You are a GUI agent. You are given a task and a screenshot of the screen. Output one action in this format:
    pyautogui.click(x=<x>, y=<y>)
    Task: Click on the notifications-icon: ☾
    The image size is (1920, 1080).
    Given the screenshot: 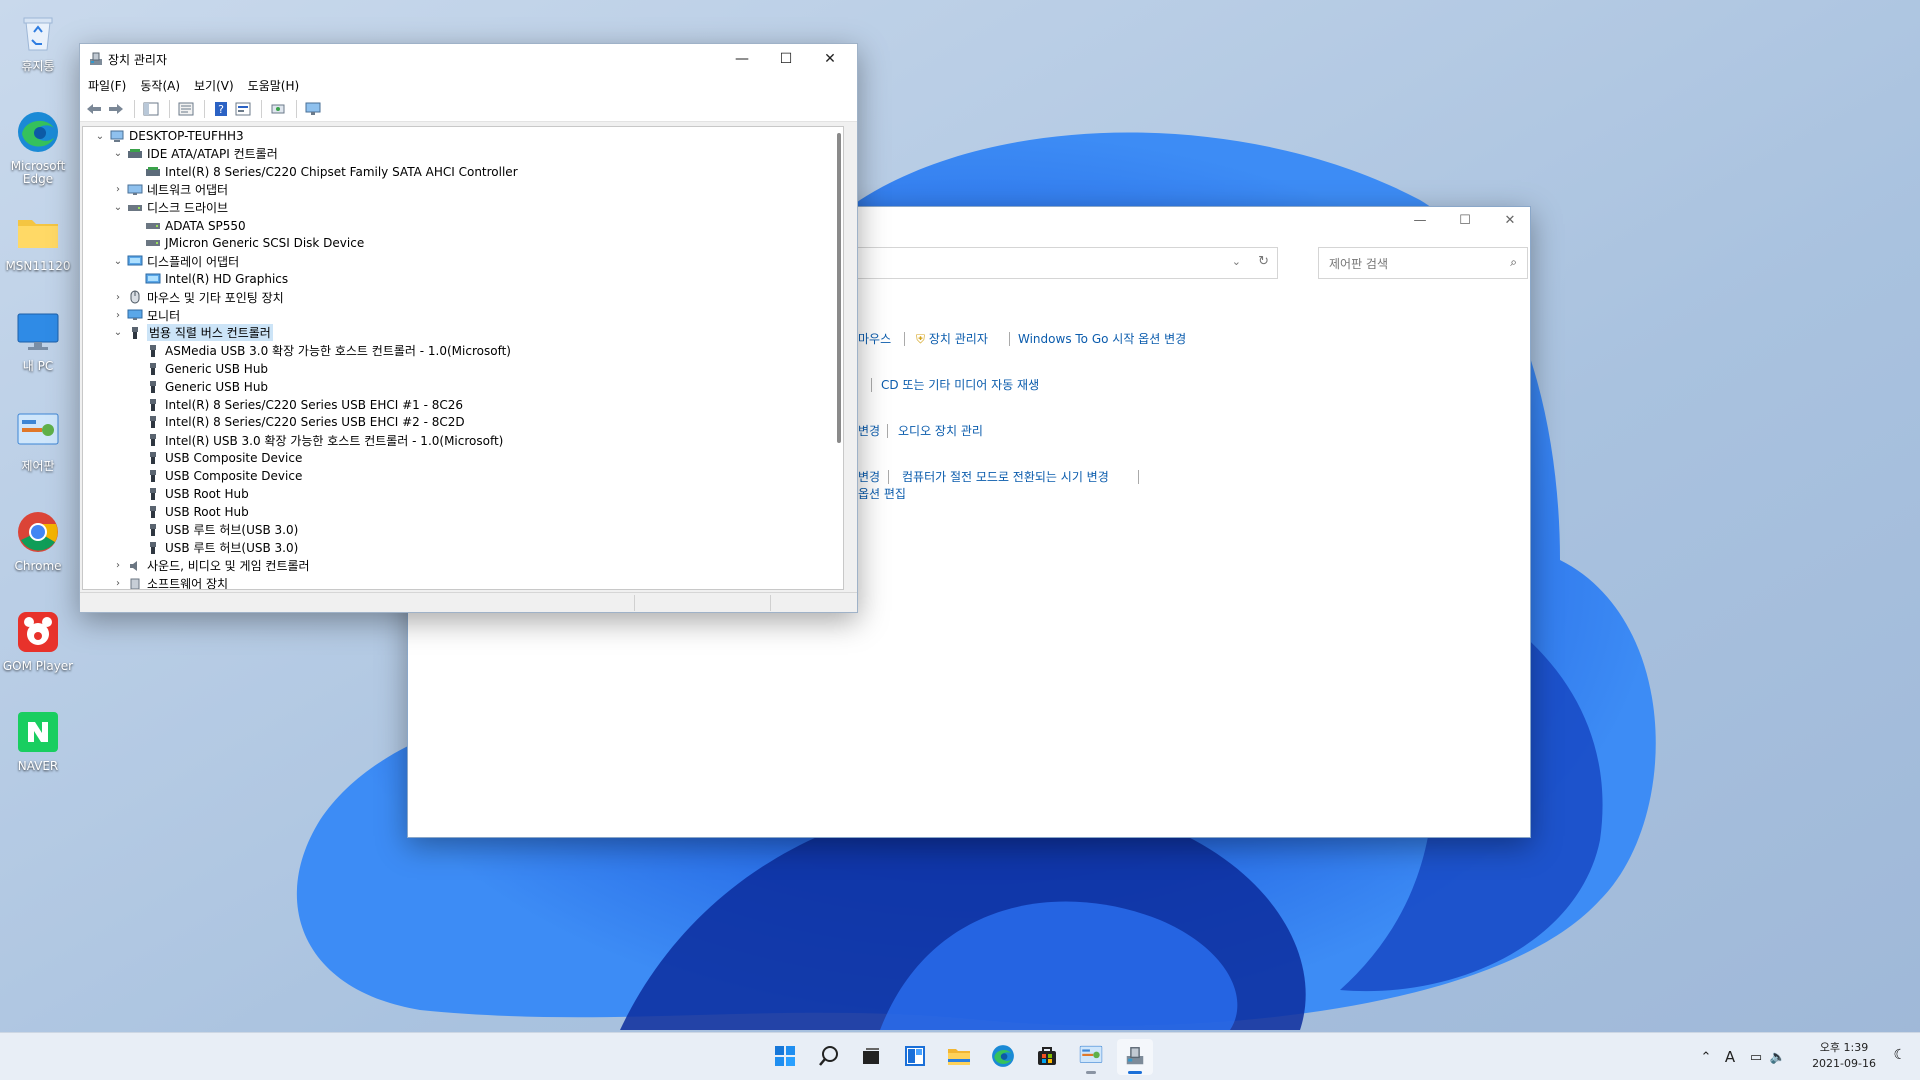 What is the action you would take?
    pyautogui.click(x=1899, y=1055)
    